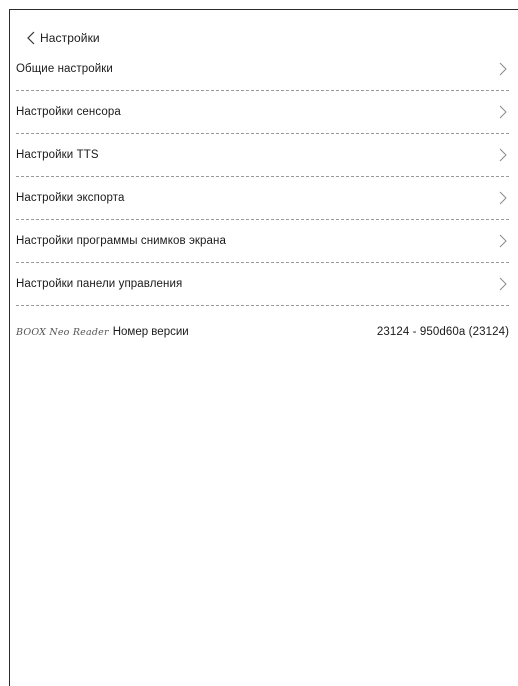  What do you see at coordinates (99, 284) in the screenshot?
I see `menu-item-label: Настройки панели управления` at bounding box center [99, 284].